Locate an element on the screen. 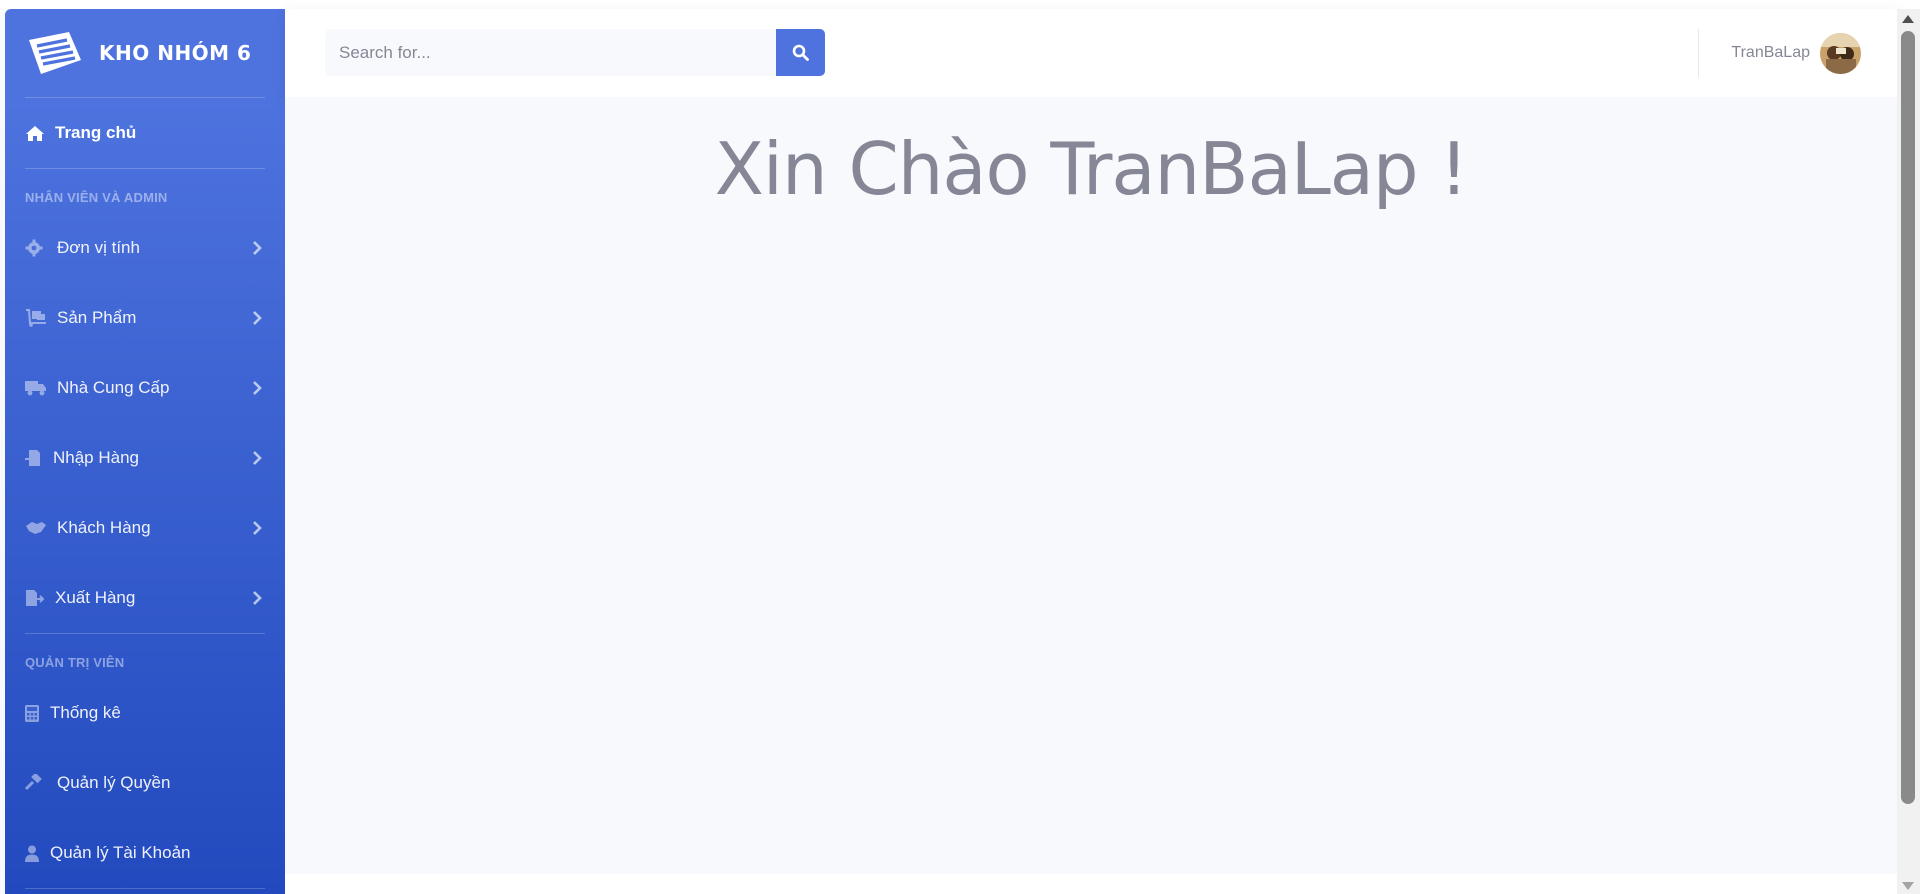  topbar: TranBaLap is located at coordinates (1091, 53).